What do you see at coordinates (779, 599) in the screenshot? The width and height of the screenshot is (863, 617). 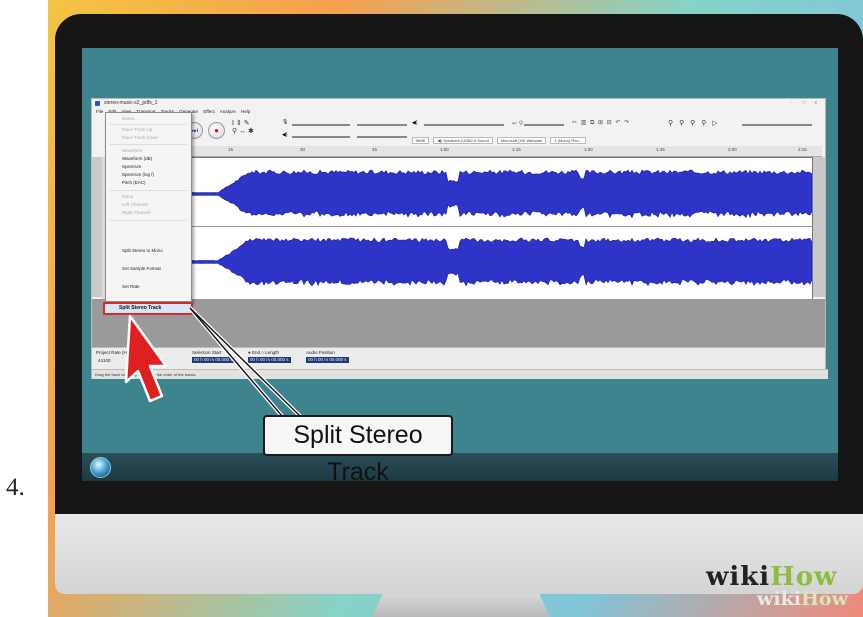 I see `wikihow-ghost-wiki: wiki` at bounding box center [779, 599].